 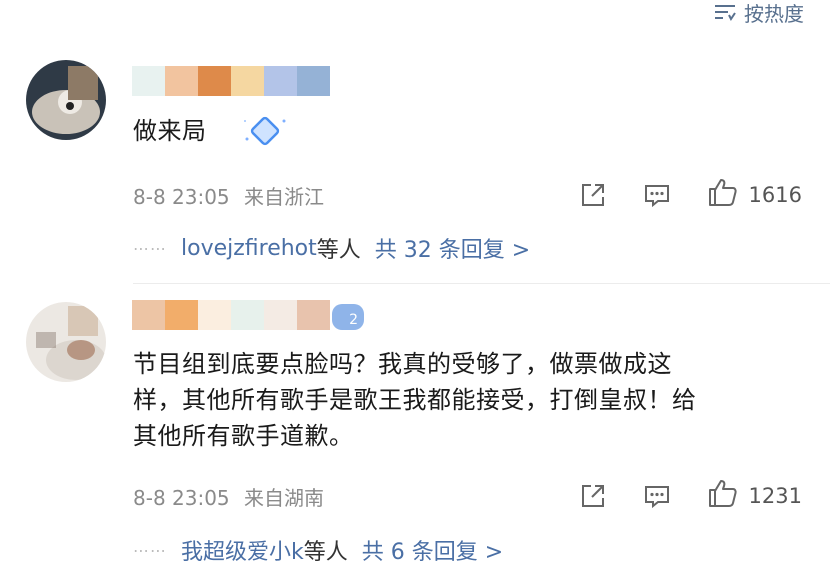 What do you see at coordinates (452, 248) in the screenshot?
I see `reply-count-link: 共 32 条回复 >` at bounding box center [452, 248].